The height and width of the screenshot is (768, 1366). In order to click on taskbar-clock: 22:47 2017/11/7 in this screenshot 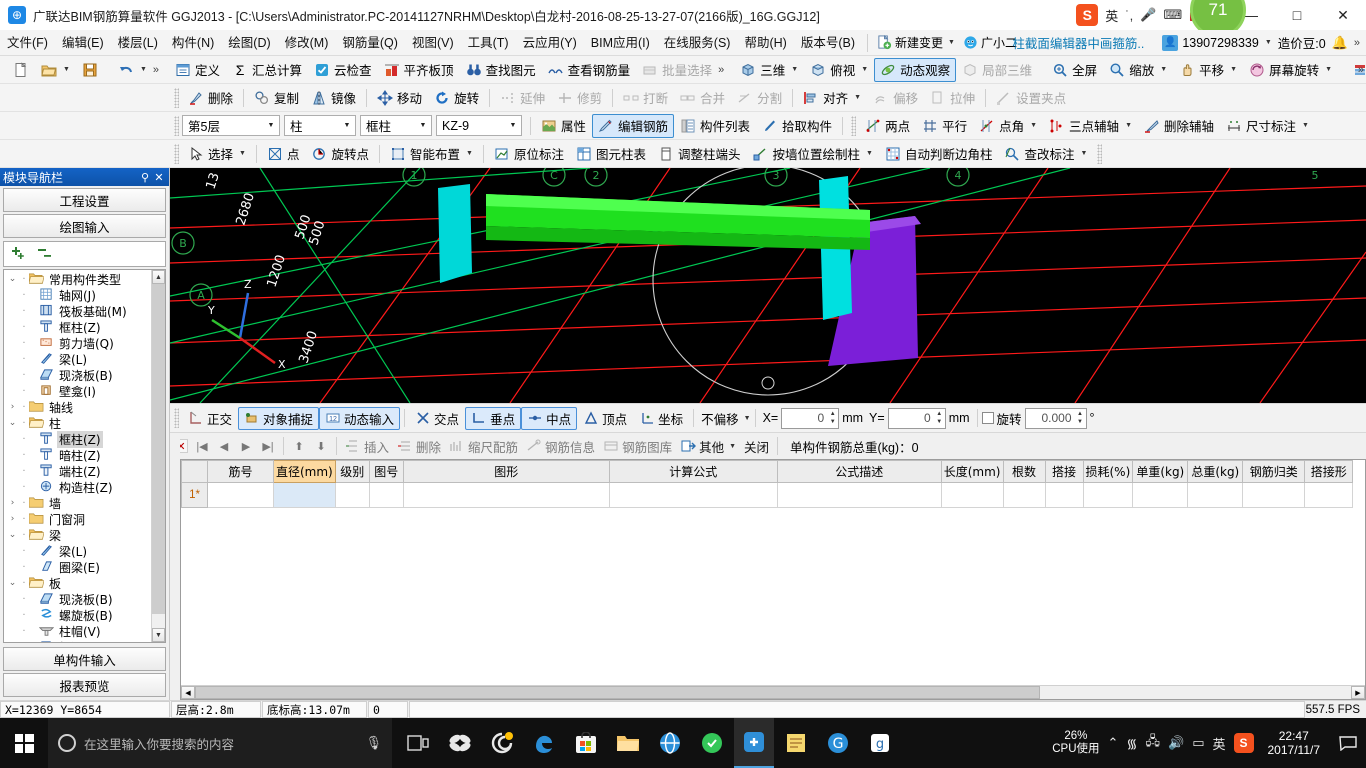, I will do `click(1294, 743)`.